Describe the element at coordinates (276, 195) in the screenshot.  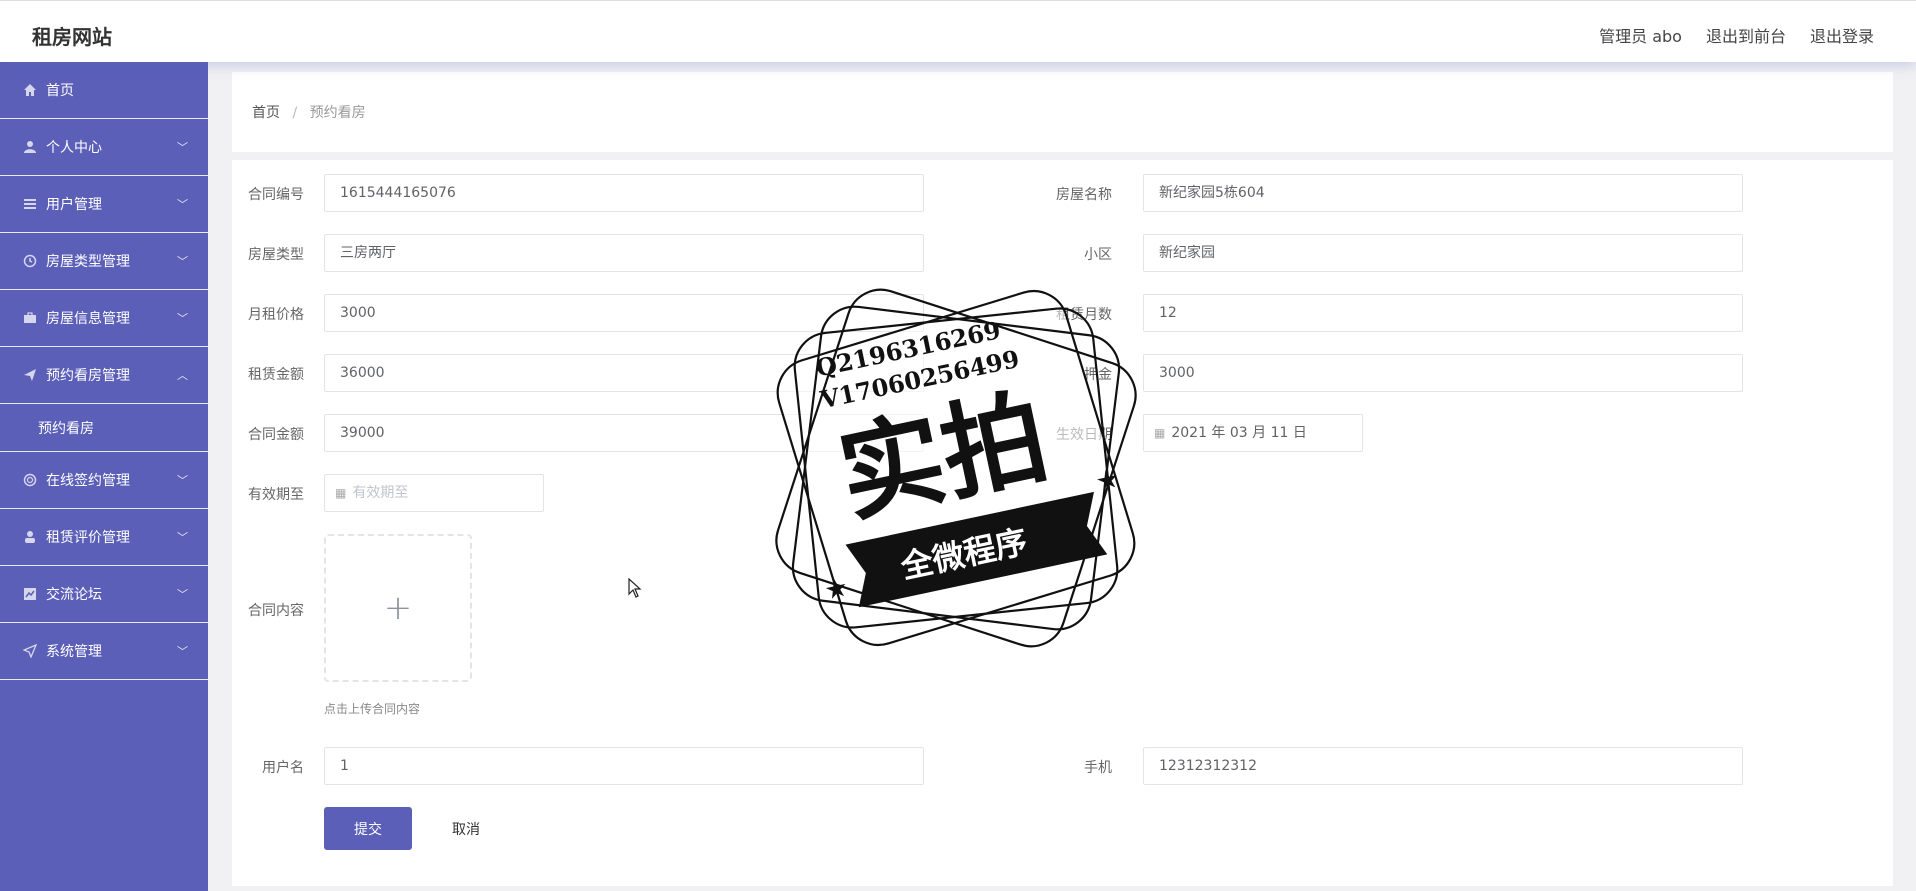
I see `contract-no-label: 合同编号` at that location.